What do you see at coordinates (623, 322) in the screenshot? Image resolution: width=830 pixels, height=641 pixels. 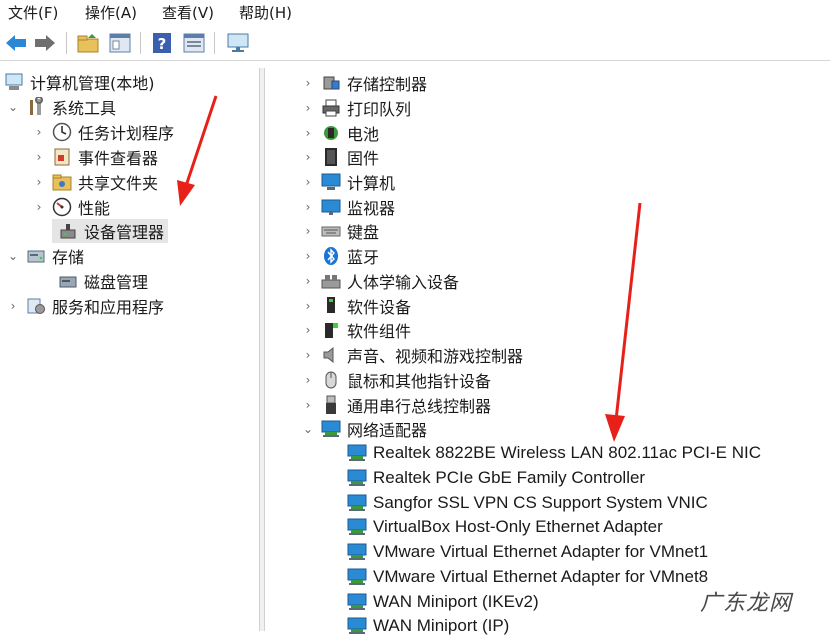 I see `arrow-to-network-adapters` at bounding box center [623, 322].